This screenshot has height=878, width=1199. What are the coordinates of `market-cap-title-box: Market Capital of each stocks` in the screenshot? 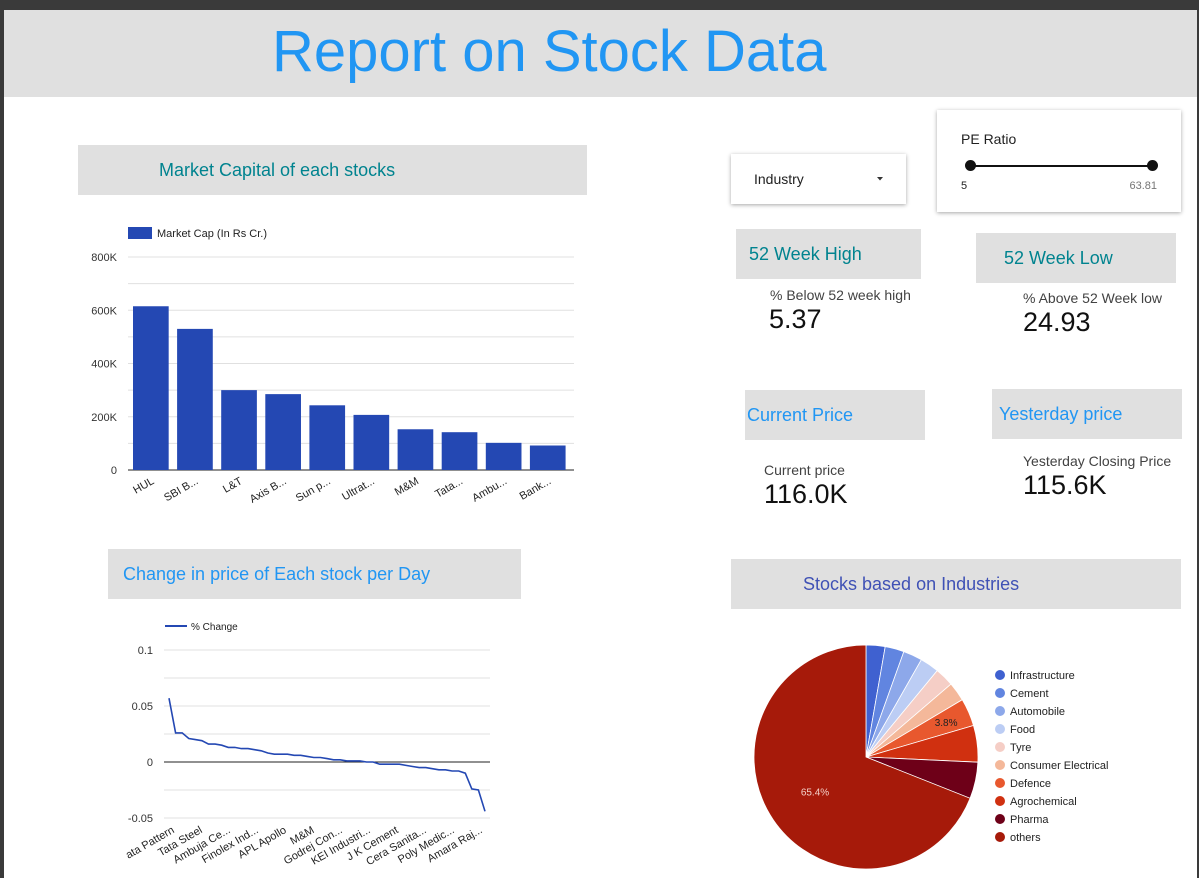 It's located at (332, 170).